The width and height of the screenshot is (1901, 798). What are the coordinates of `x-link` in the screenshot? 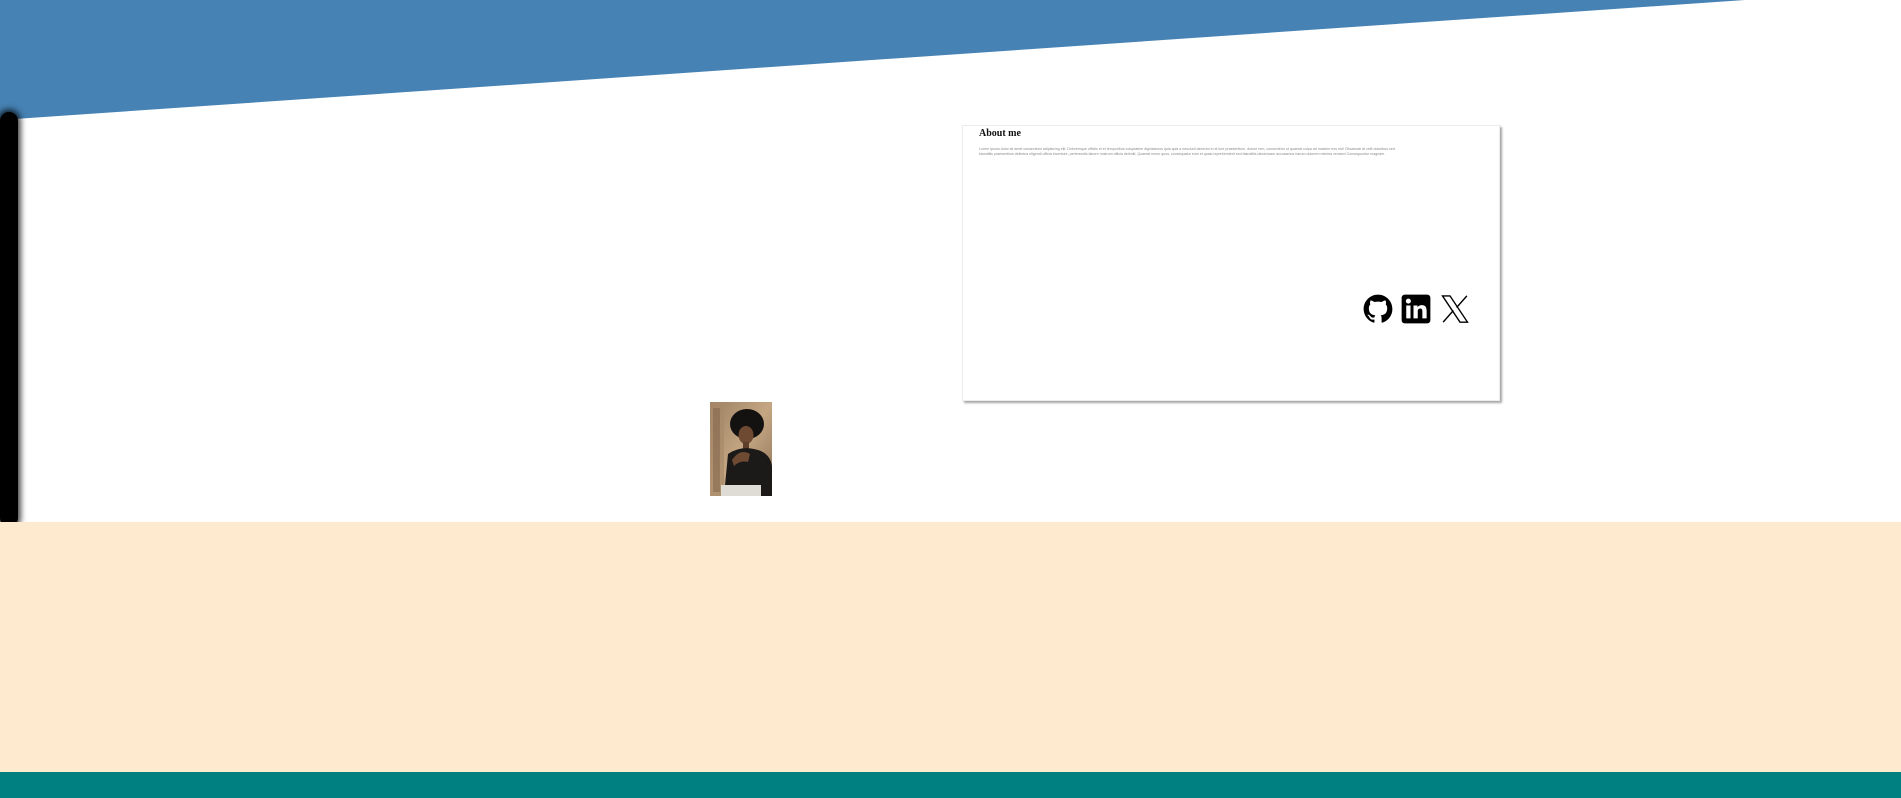 It's located at (1455, 309).